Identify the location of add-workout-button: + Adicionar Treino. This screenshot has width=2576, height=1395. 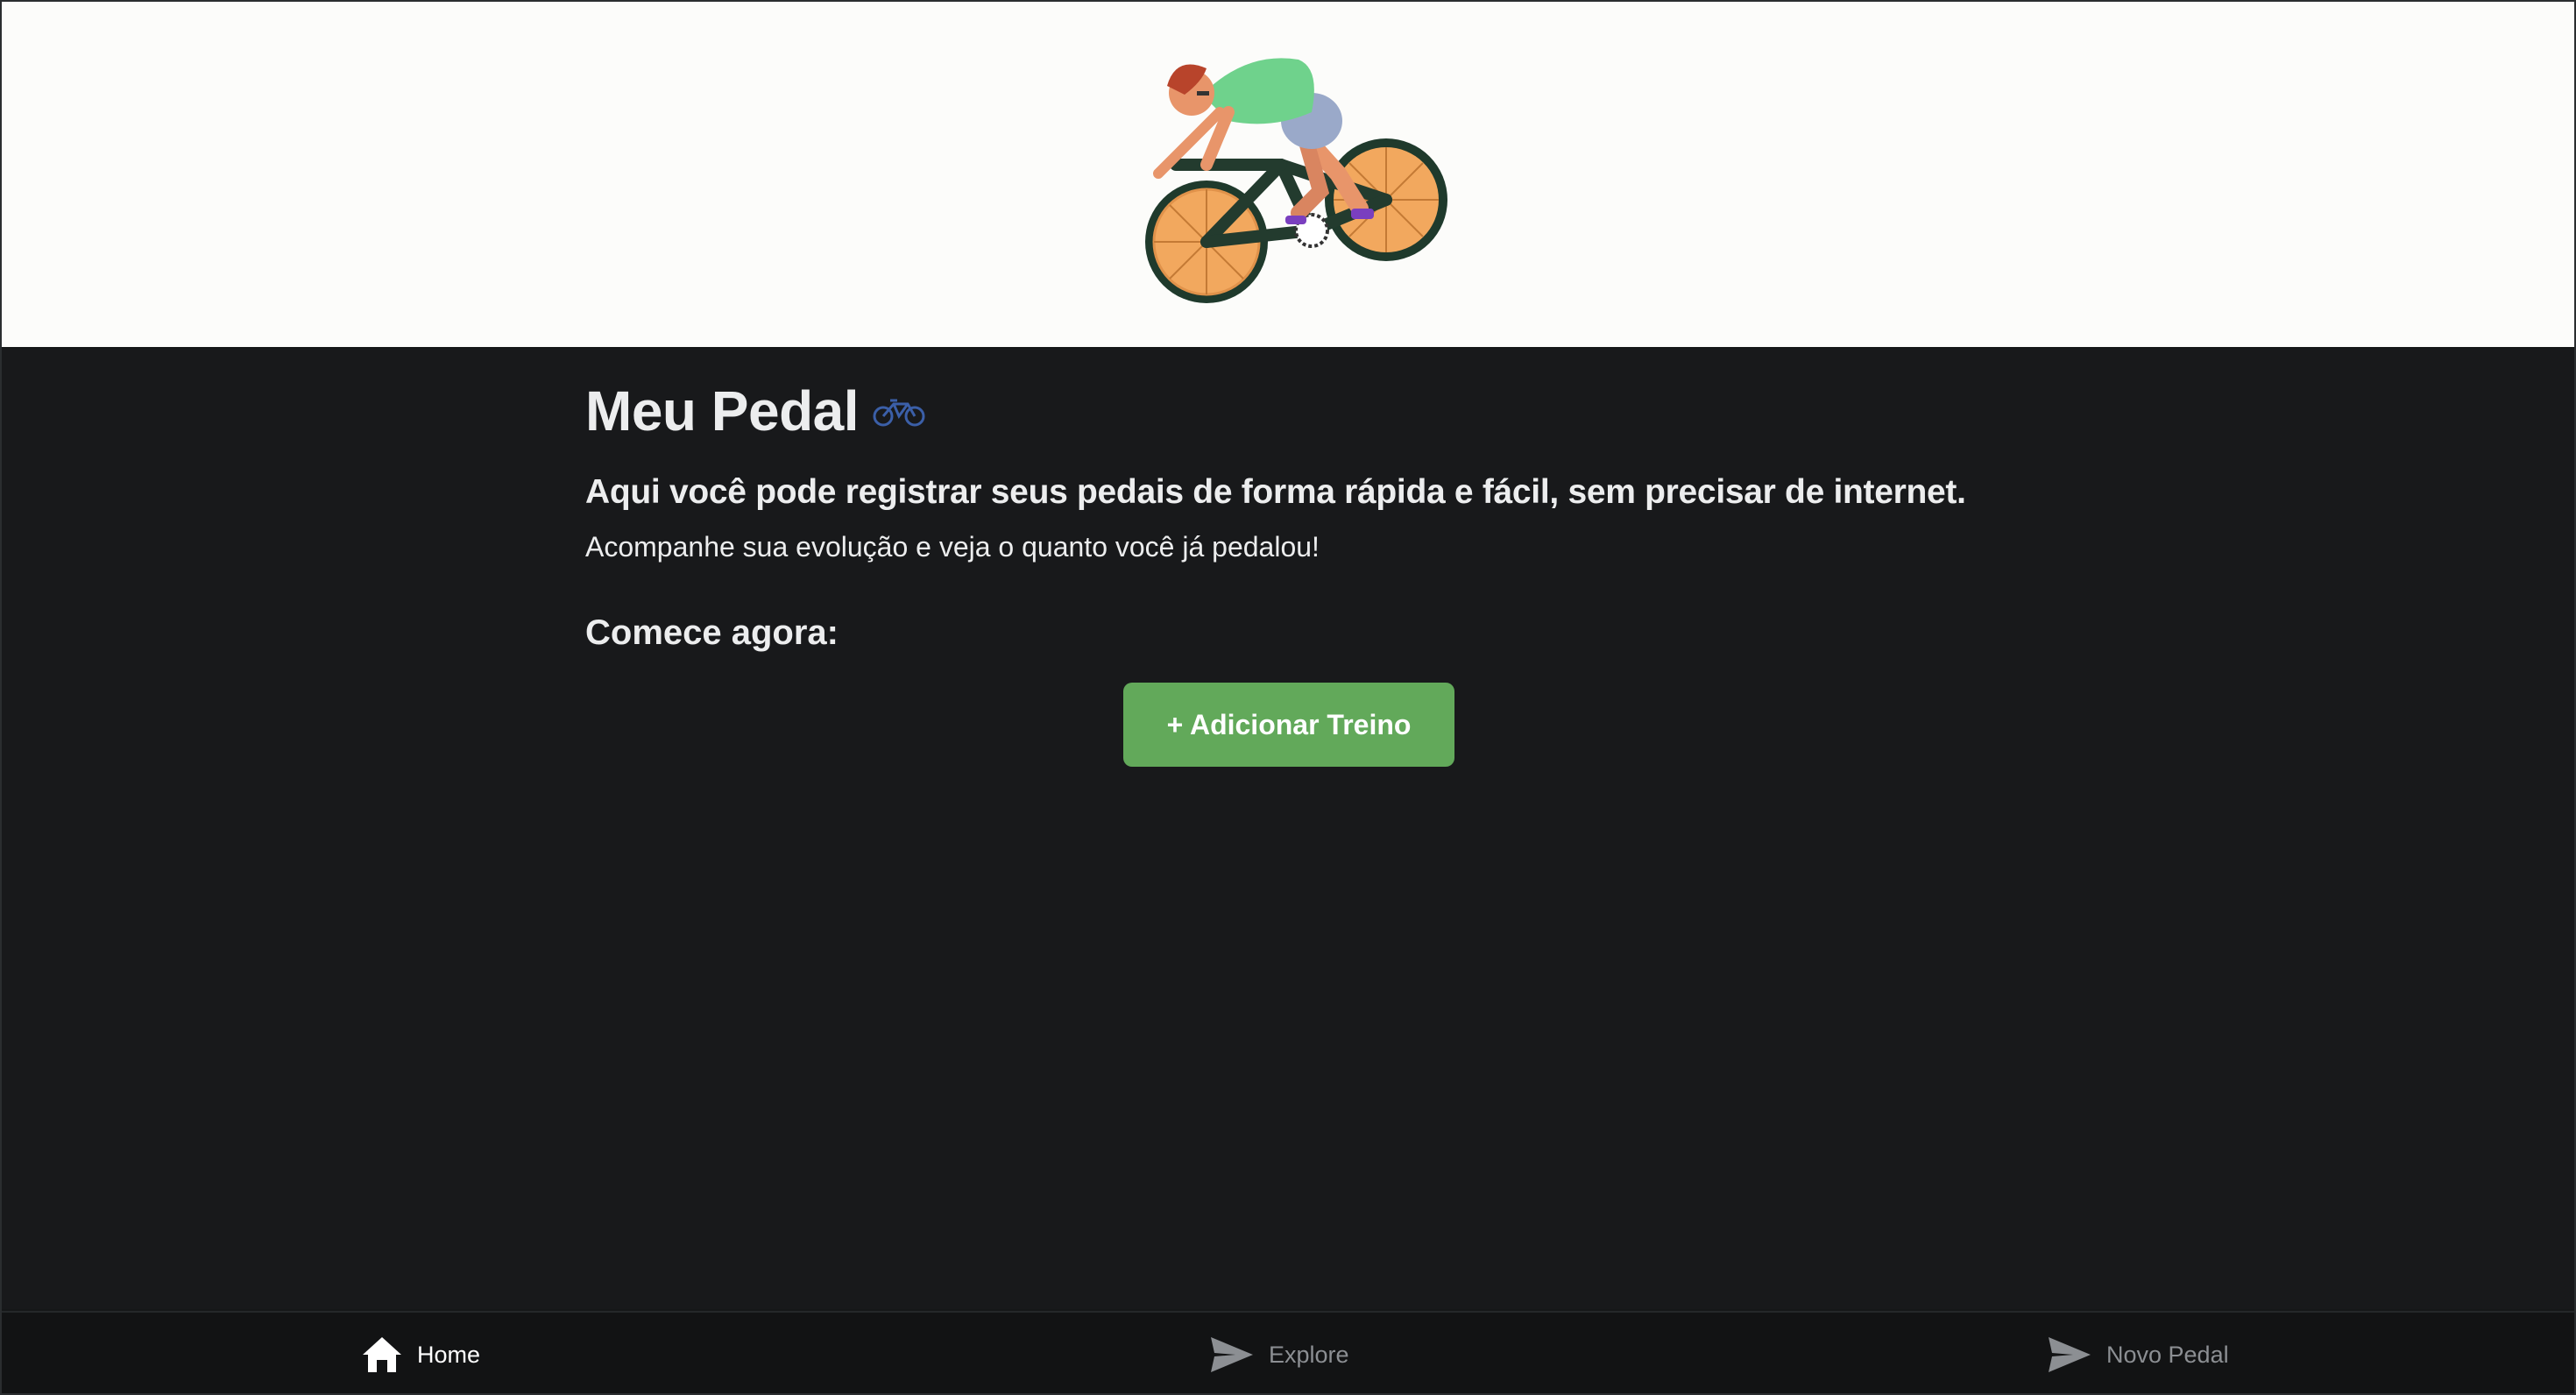
(1288, 725).